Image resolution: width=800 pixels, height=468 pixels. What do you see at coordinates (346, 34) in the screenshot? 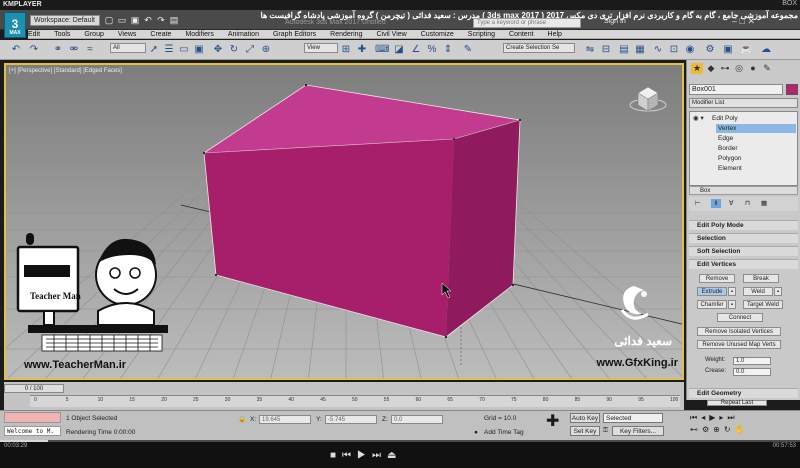
I see `menu-rendering: Rendering` at bounding box center [346, 34].